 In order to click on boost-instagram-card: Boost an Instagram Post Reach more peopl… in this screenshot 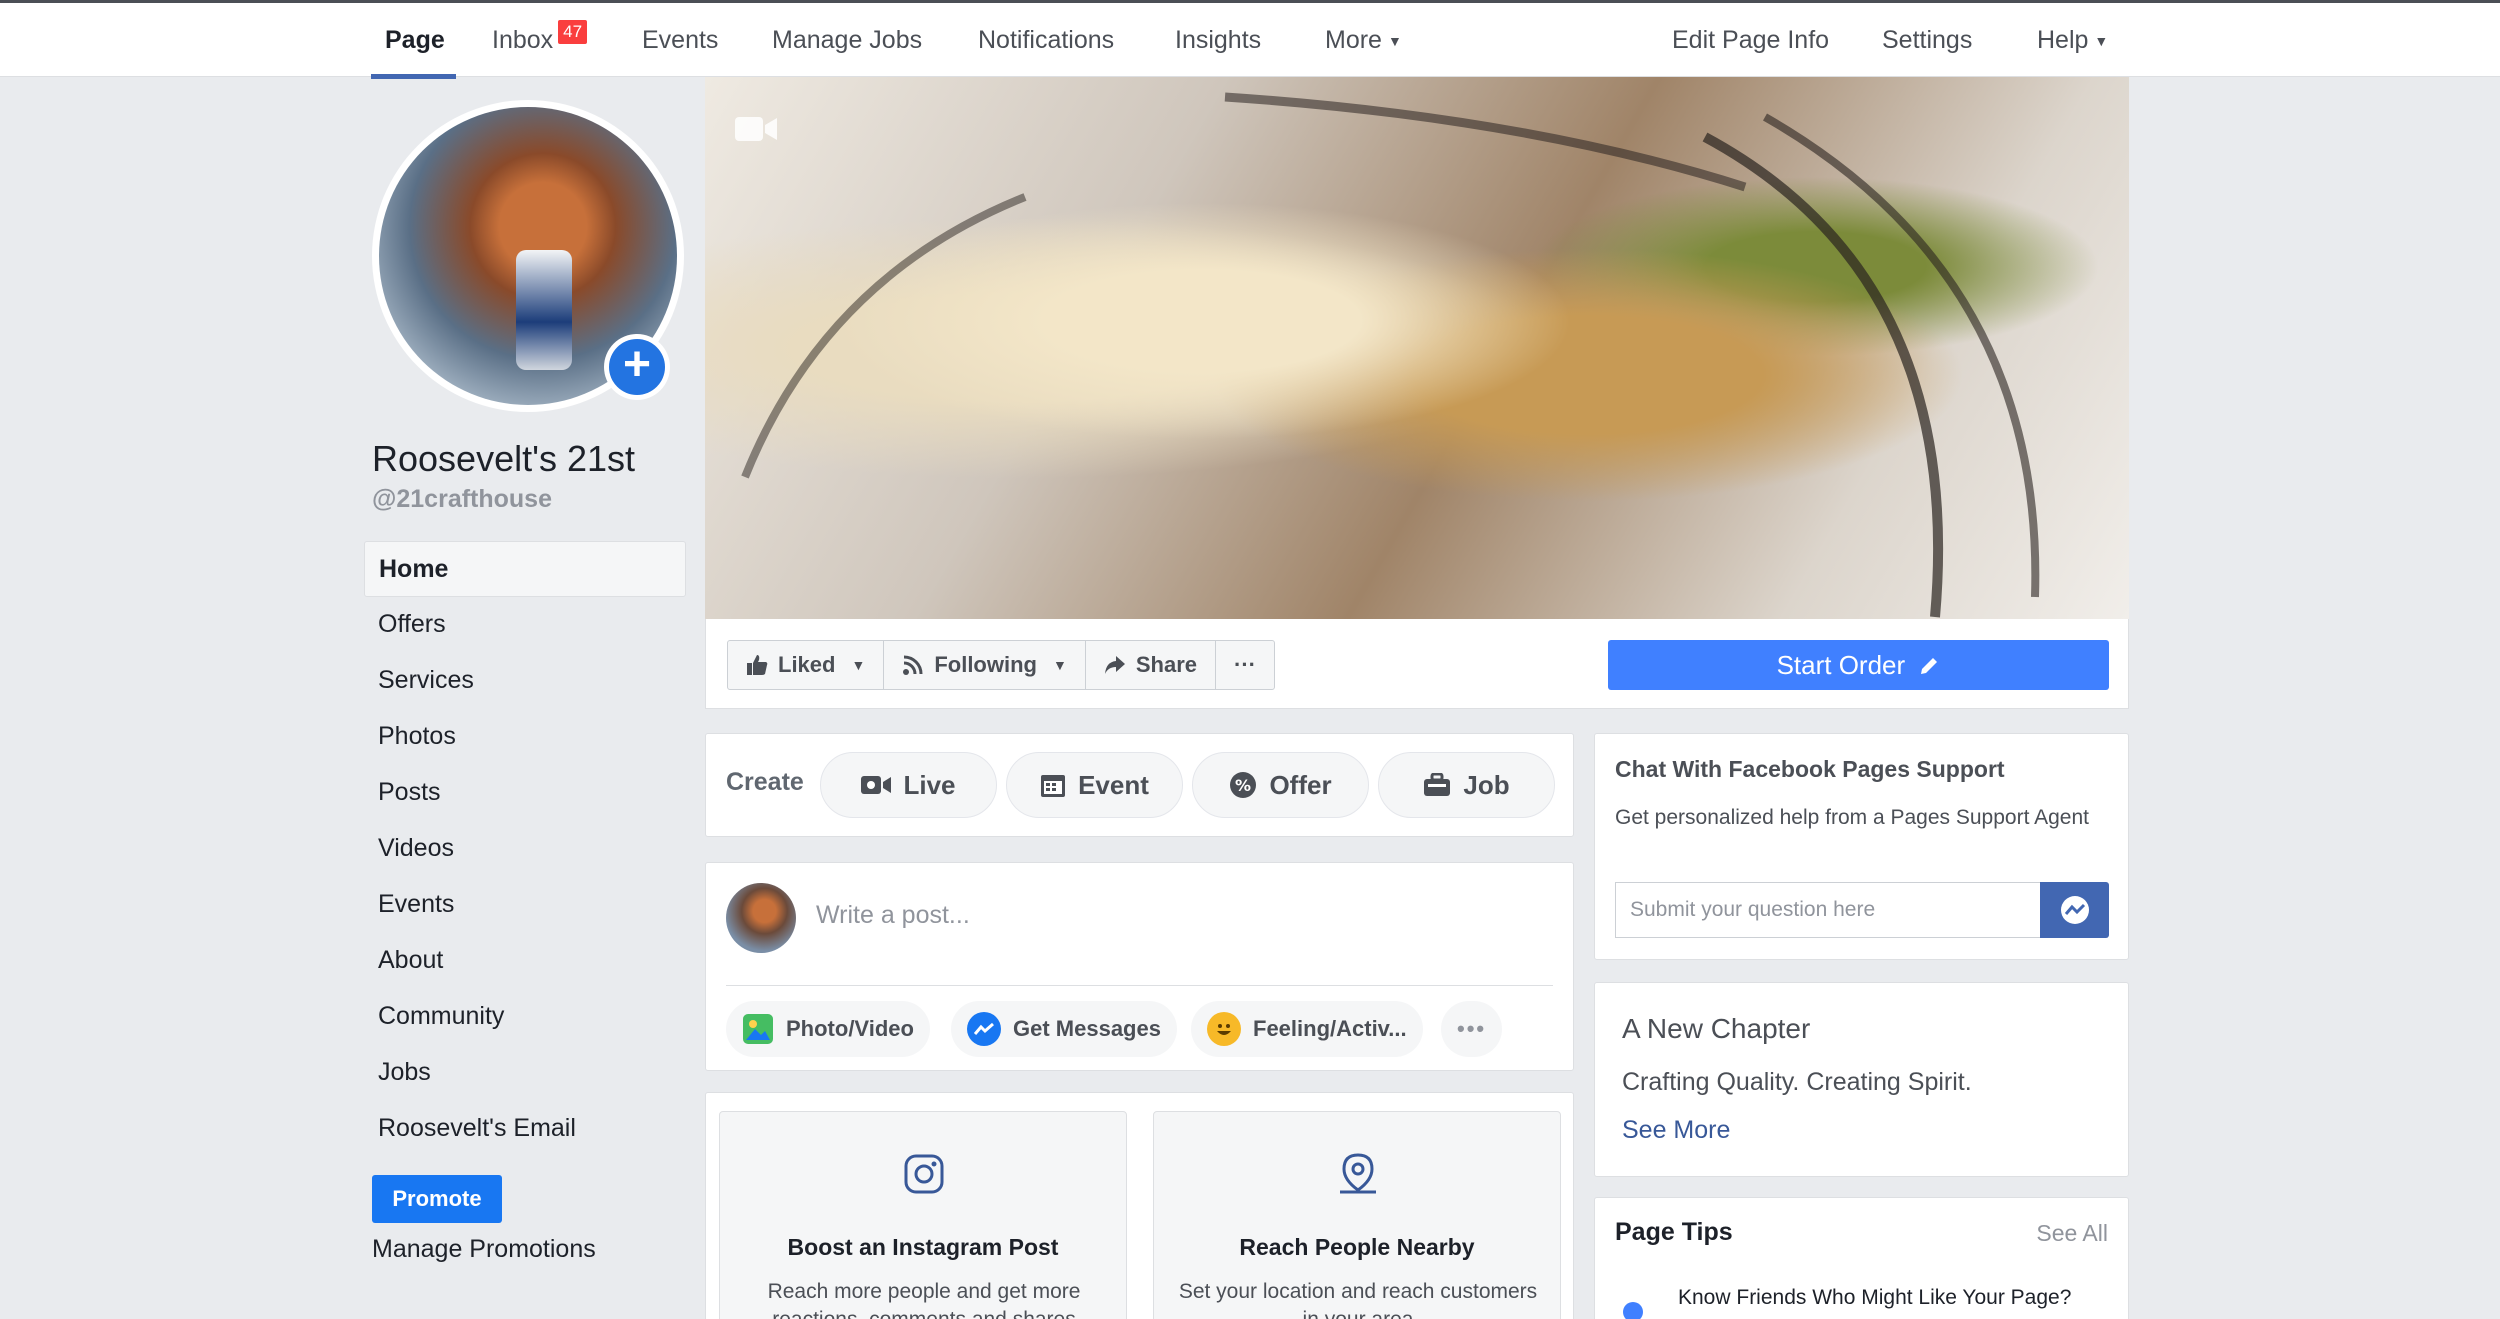, I will do `click(923, 1215)`.